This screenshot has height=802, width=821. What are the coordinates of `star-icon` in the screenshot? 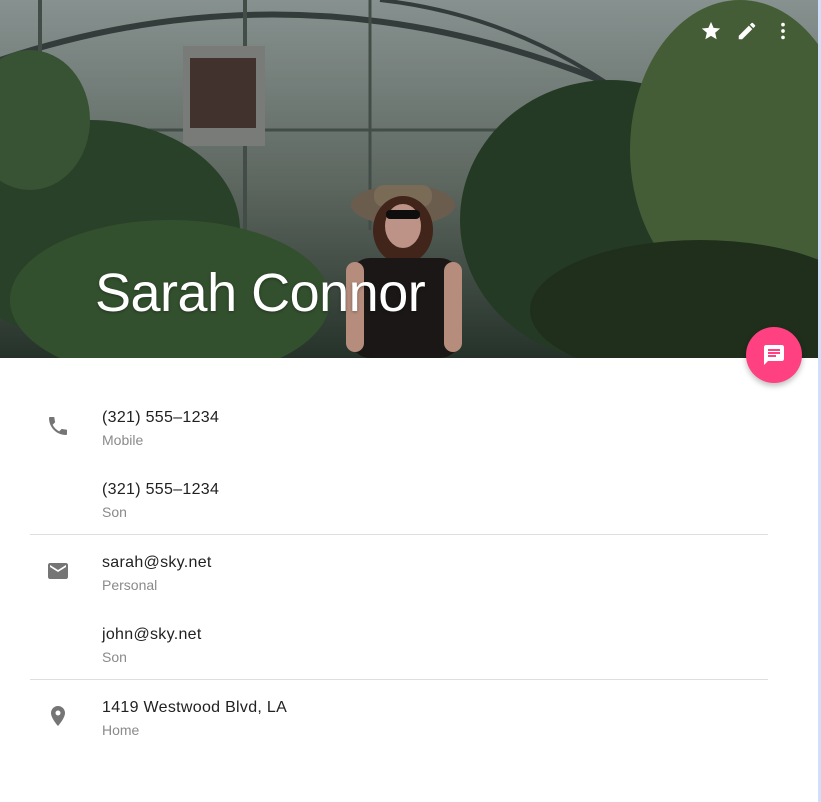 It's located at (711, 31).